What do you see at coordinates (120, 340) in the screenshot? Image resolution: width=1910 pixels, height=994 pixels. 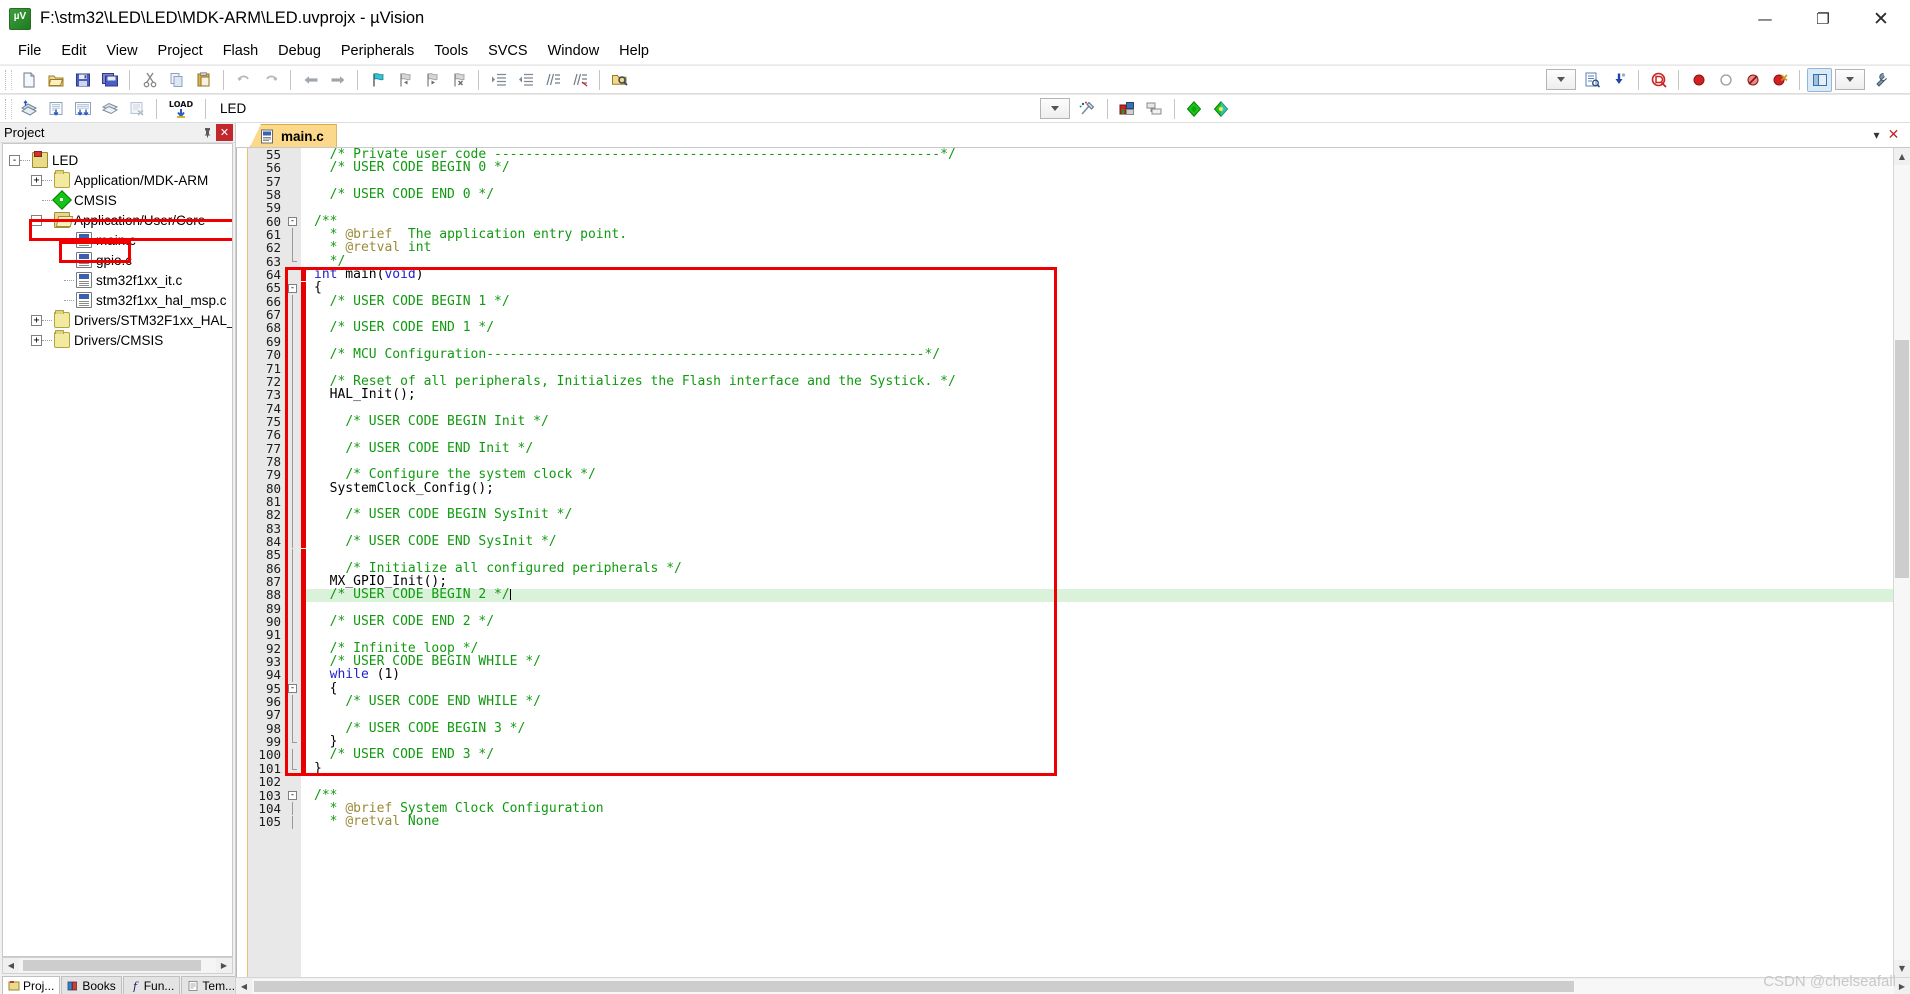 I see `tree-node-drivers-cmsis: + Drivers/CMSIS` at bounding box center [120, 340].